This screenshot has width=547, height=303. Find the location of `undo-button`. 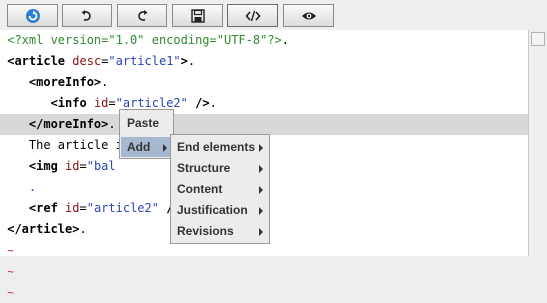

undo-button is located at coordinates (87, 15).